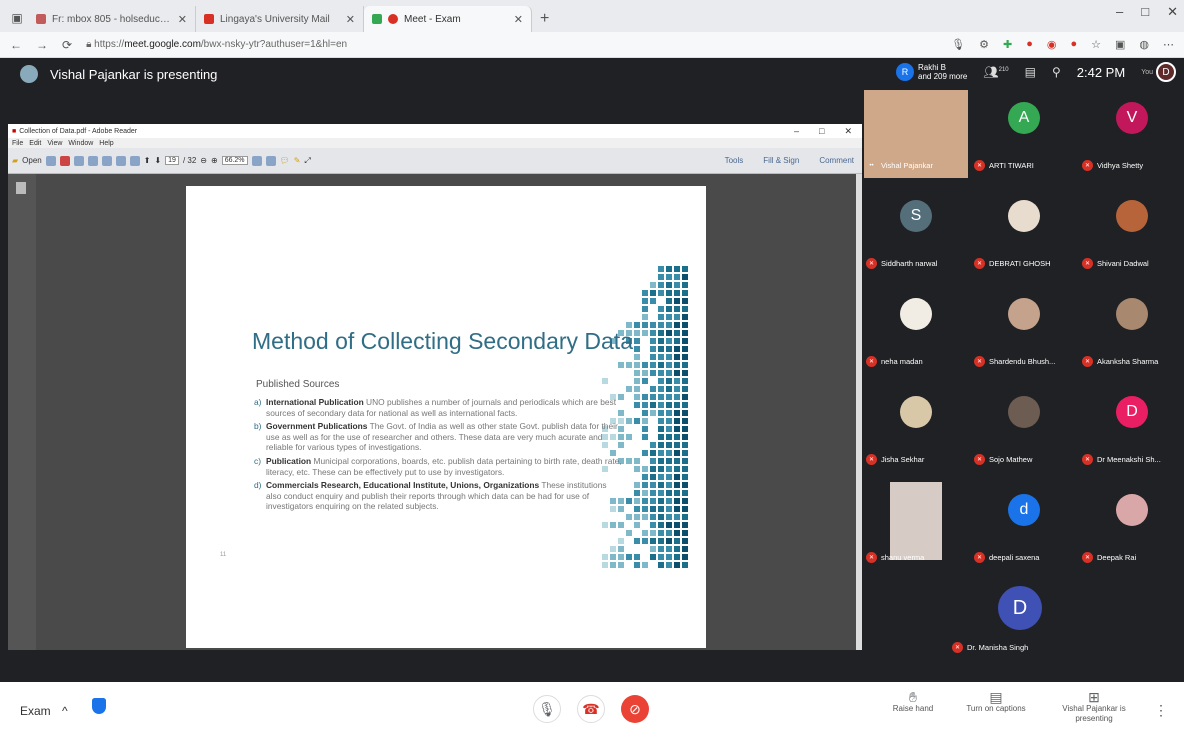 The image size is (1184, 731). What do you see at coordinates (1144, 44) in the screenshot?
I see `profile-icon: ◍` at bounding box center [1144, 44].